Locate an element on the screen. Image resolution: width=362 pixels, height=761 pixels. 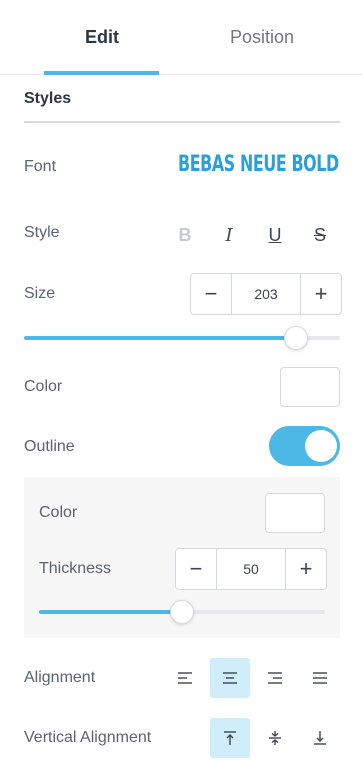
active-tab-indicator is located at coordinates (101, 73).